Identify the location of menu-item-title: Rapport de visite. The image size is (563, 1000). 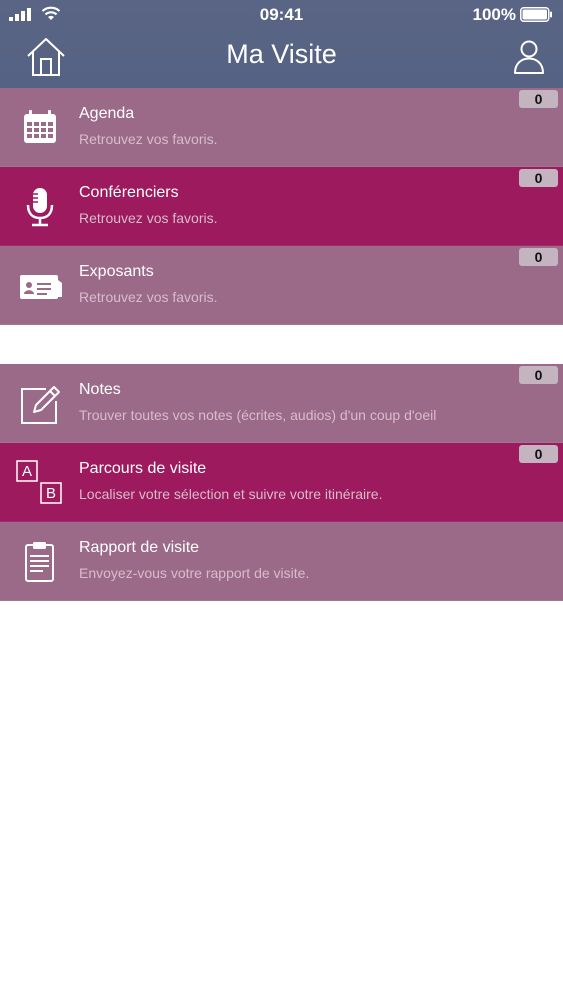
(139, 547).